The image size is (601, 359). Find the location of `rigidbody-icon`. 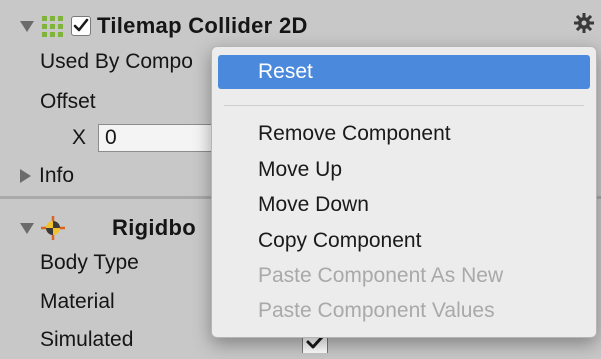

rigidbody-icon is located at coordinates (53, 228).